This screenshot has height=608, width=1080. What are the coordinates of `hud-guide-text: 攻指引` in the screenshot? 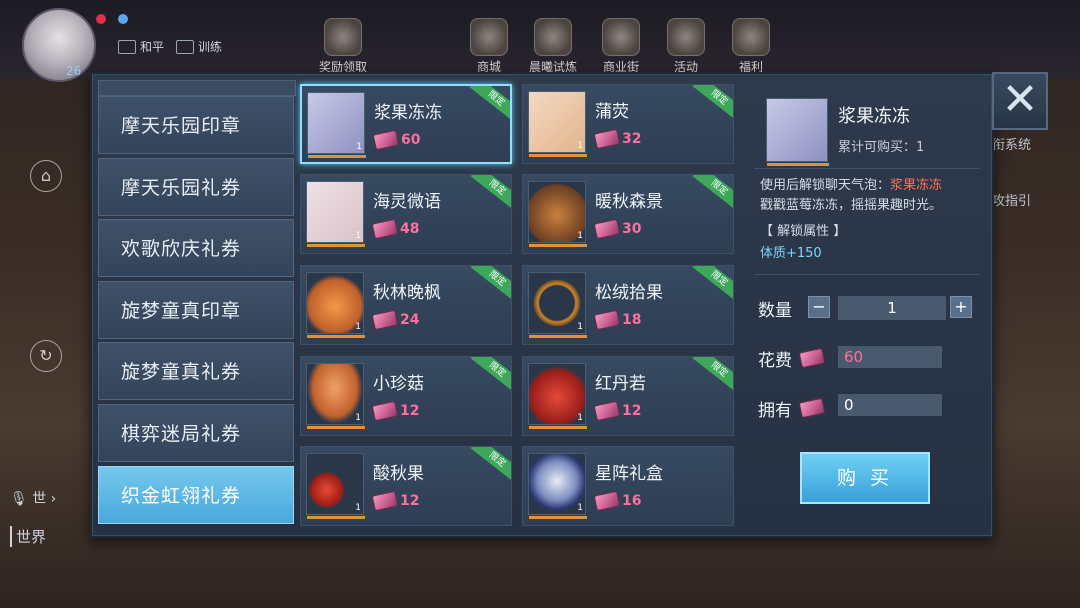 It's located at (1012, 201).